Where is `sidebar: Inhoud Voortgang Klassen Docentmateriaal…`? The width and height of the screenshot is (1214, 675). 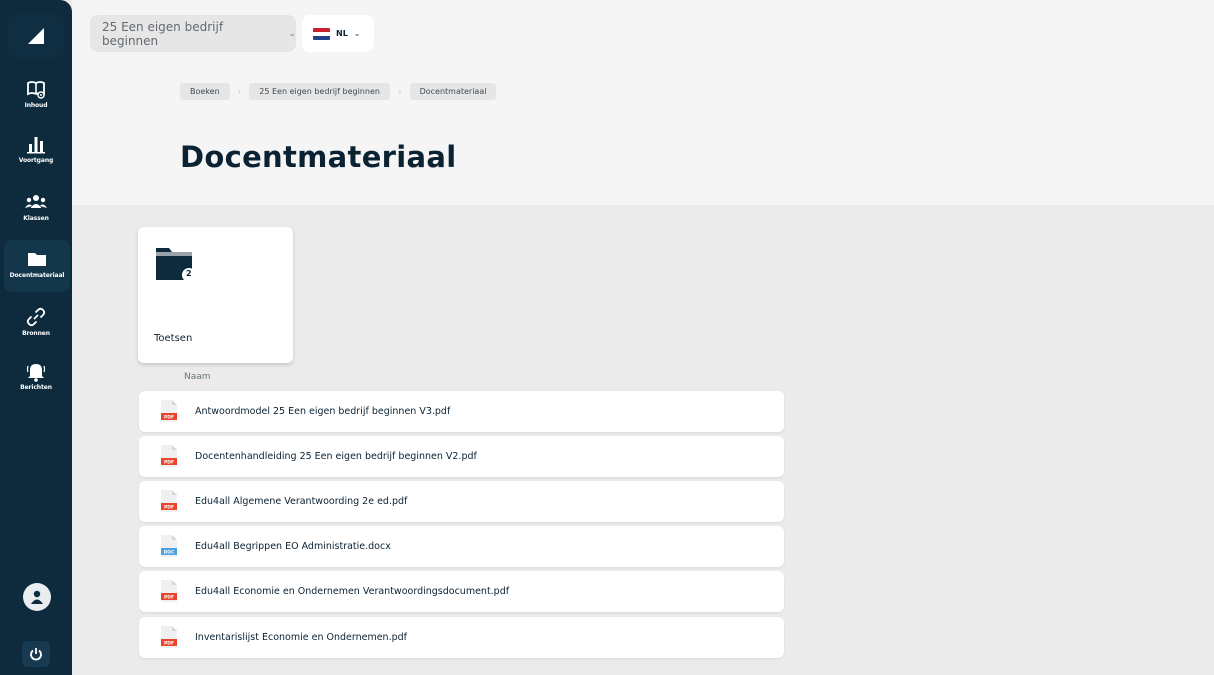
sidebar: Inhoud Voortgang Klassen Docentmateriaal… is located at coordinates (36, 337).